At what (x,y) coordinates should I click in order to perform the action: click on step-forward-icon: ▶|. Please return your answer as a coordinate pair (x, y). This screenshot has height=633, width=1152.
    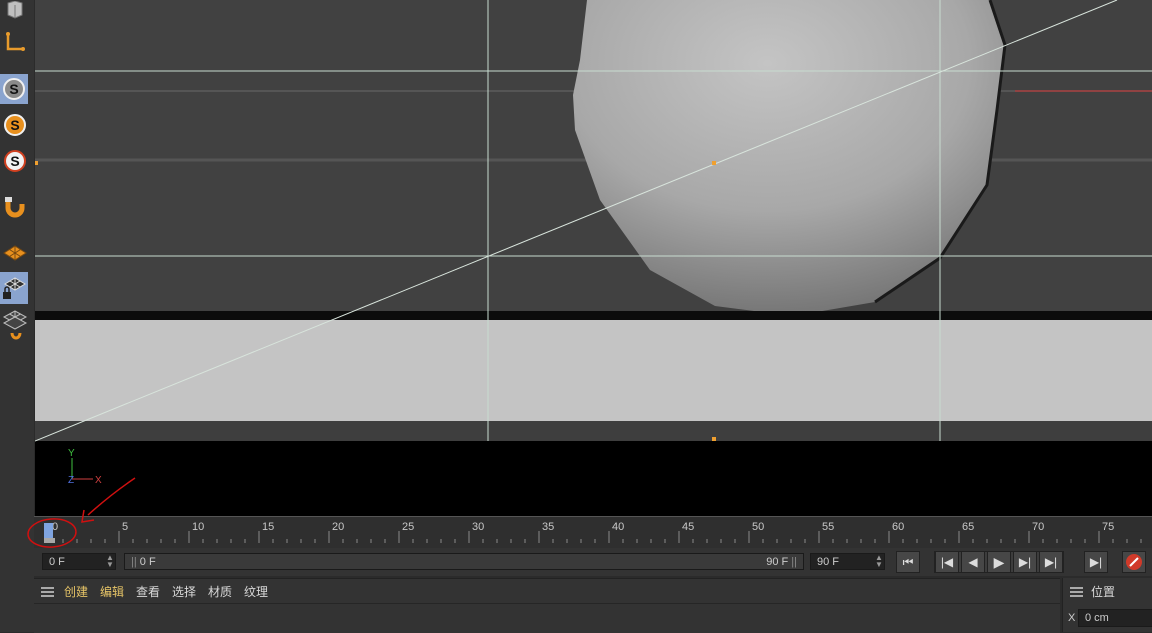
    Looking at the image, I should click on (1025, 562).